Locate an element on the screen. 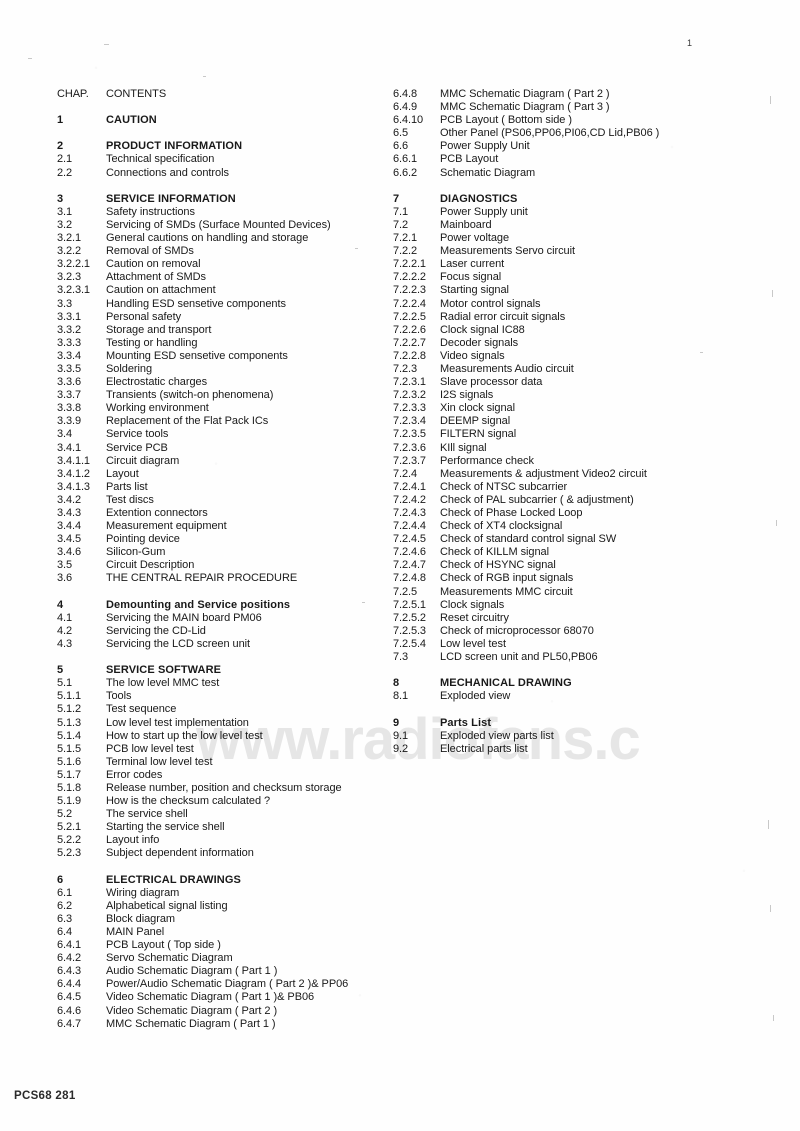 Image resolution: width=800 pixels, height=1131 pixels. toc-entry: 7.2.2.6 Clock signal IC88 is located at coordinates (573, 330).